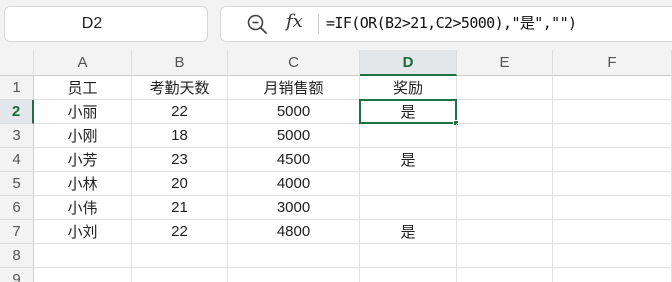 The image size is (672, 282). What do you see at coordinates (17, 256) in the screenshot?
I see `row-header-8: 8` at bounding box center [17, 256].